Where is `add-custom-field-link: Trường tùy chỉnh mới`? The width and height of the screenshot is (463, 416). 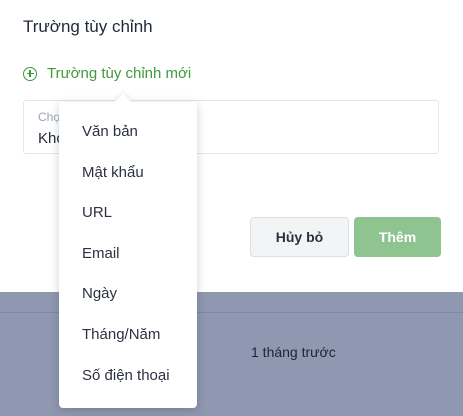
add-custom-field-link: Trường tùy chỉnh mới is located at coordinates (107, 73).